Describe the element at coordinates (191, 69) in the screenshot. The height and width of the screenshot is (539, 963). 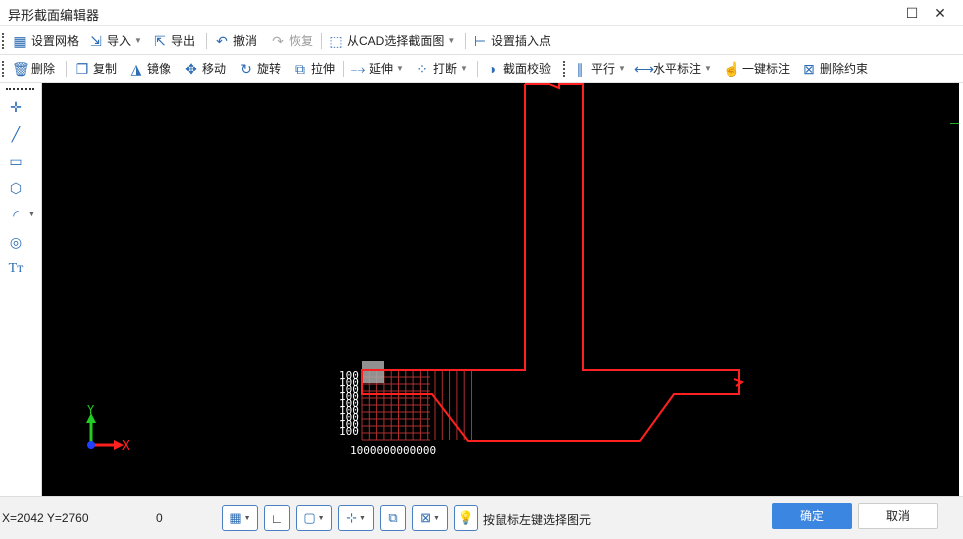
I see `move-icon: ✥` at that location.